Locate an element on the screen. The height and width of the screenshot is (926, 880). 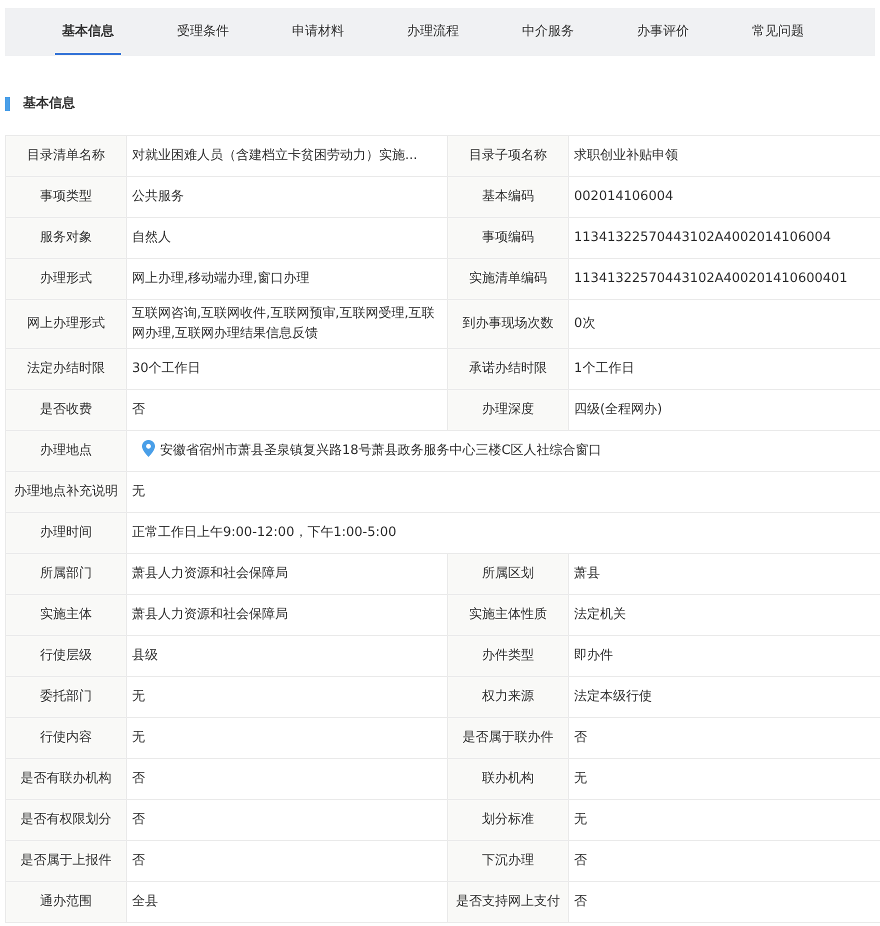
field-label: 所属区划 is located at coordinates (508, 573).